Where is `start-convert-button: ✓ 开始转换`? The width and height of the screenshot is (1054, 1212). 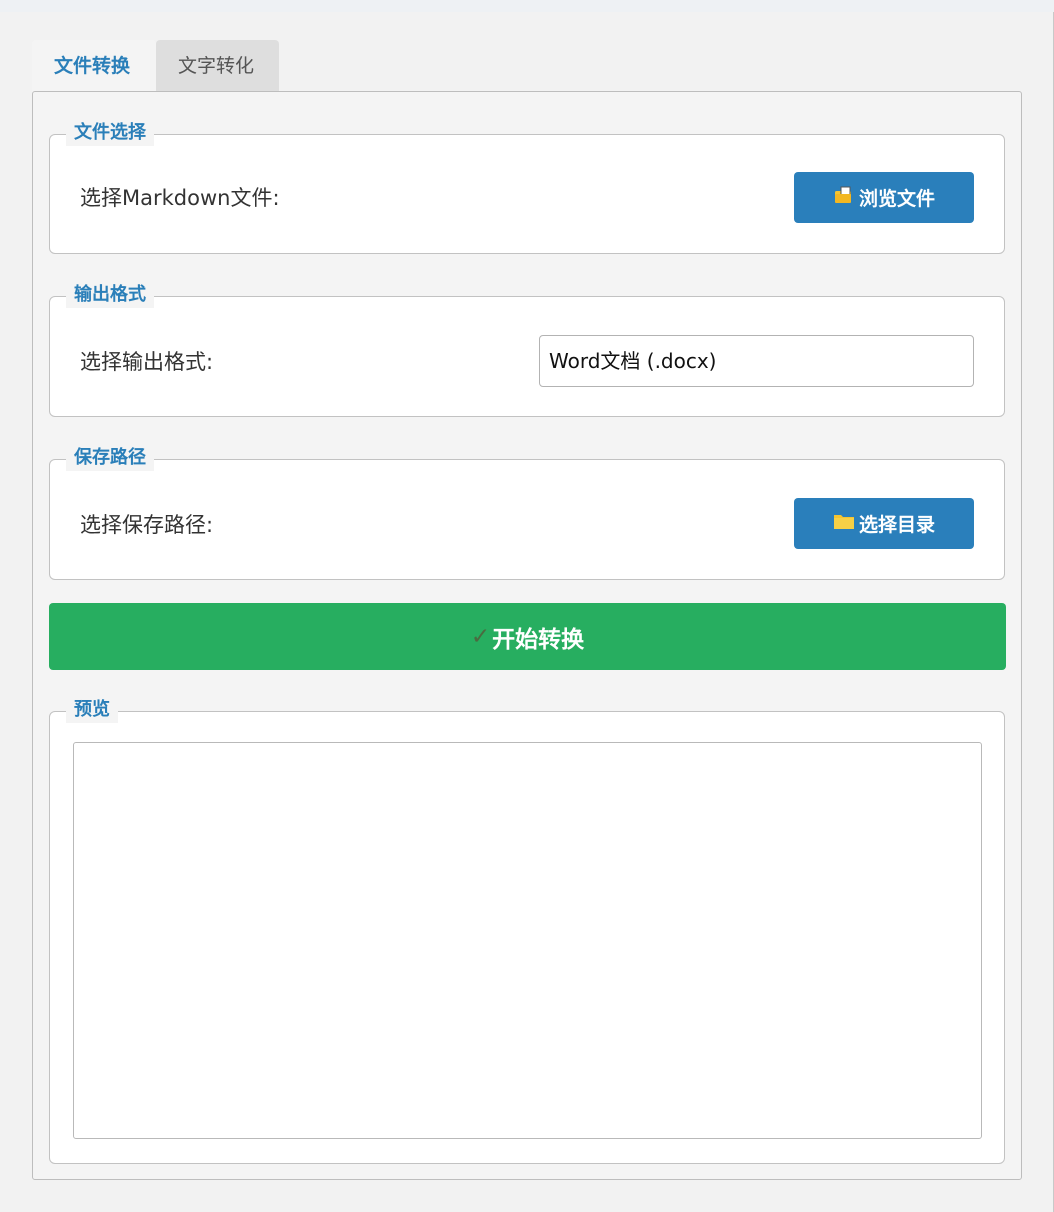
start-convert-button: ✓ 开始转换 is located at coordinates (527, 636).